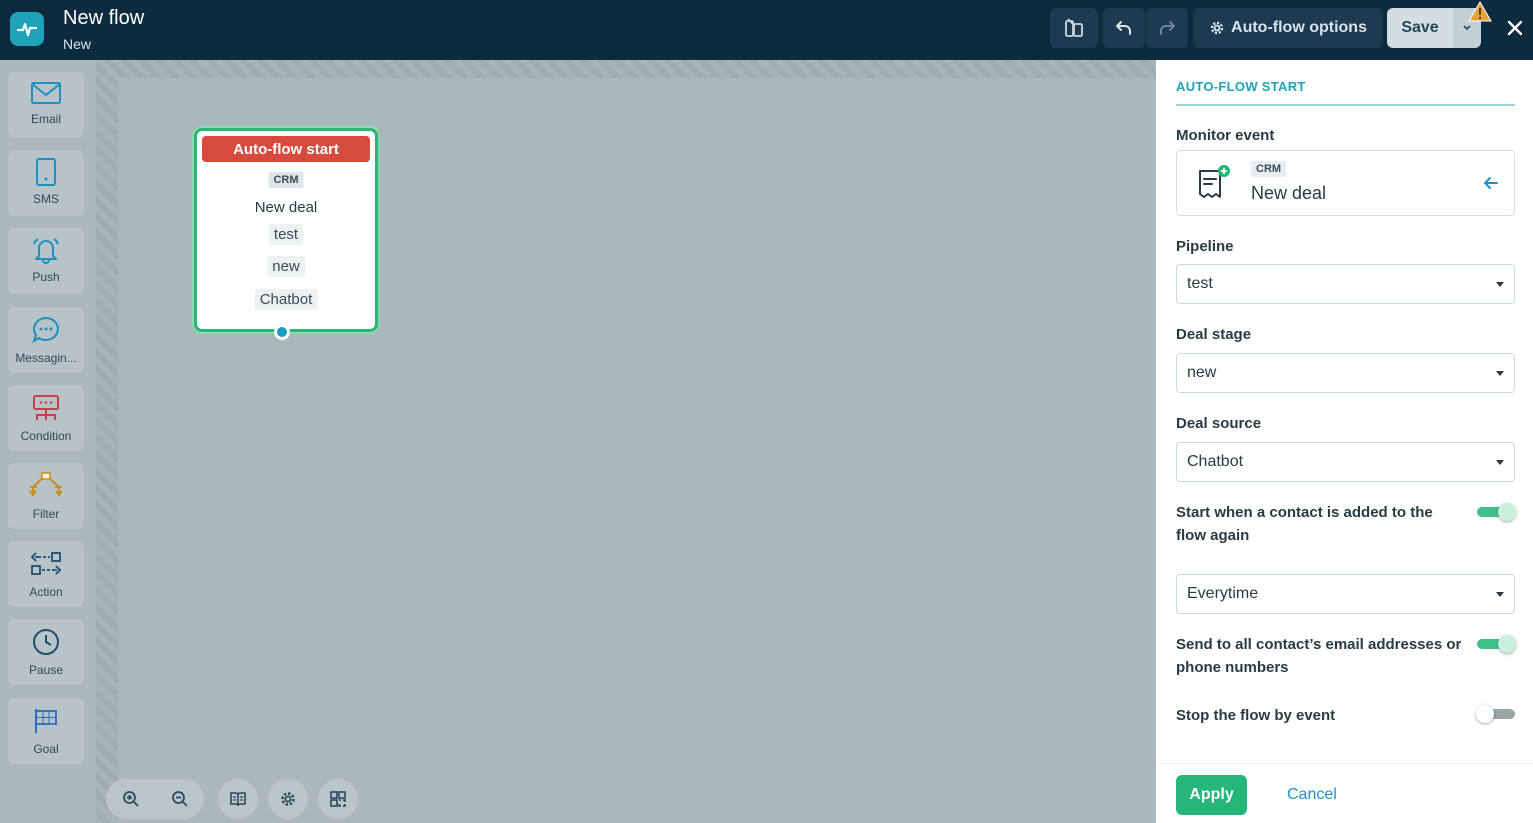 The height and width of the screenshot is (823, 1533). I want to click on undo-button, so click(1124, 28).